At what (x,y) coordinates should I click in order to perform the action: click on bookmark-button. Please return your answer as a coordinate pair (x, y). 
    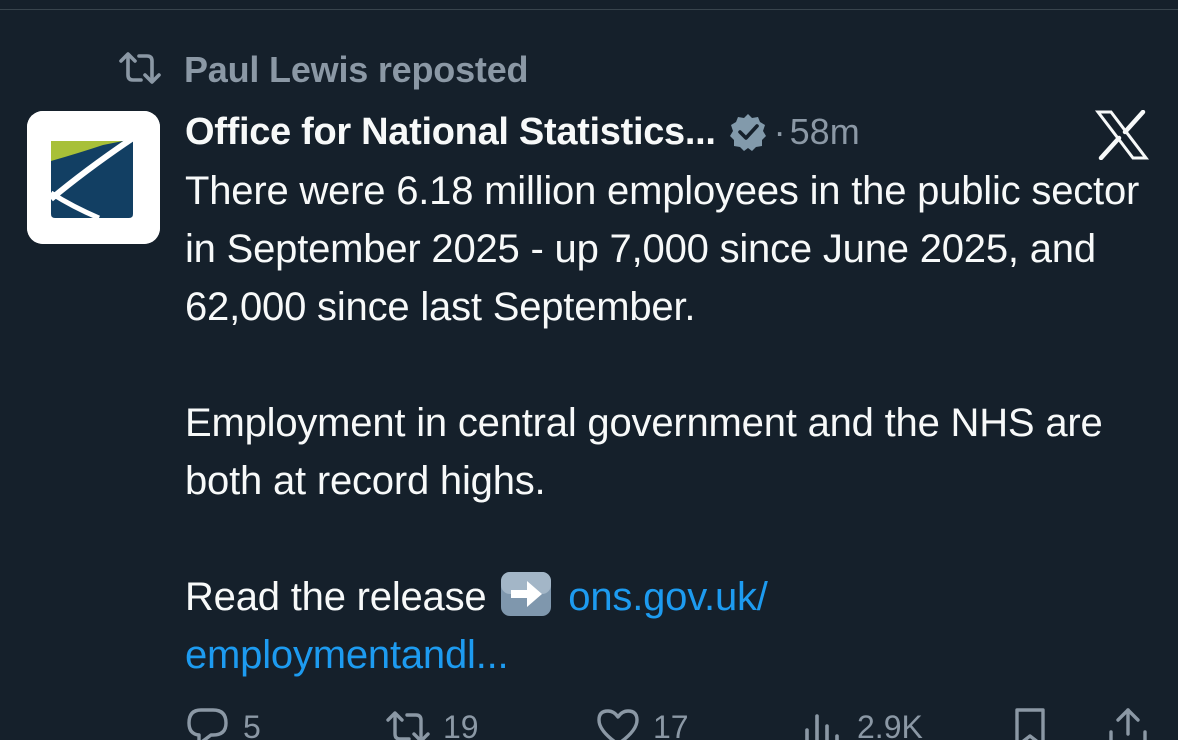
    Looking at the image, I should click on (1030, 722).